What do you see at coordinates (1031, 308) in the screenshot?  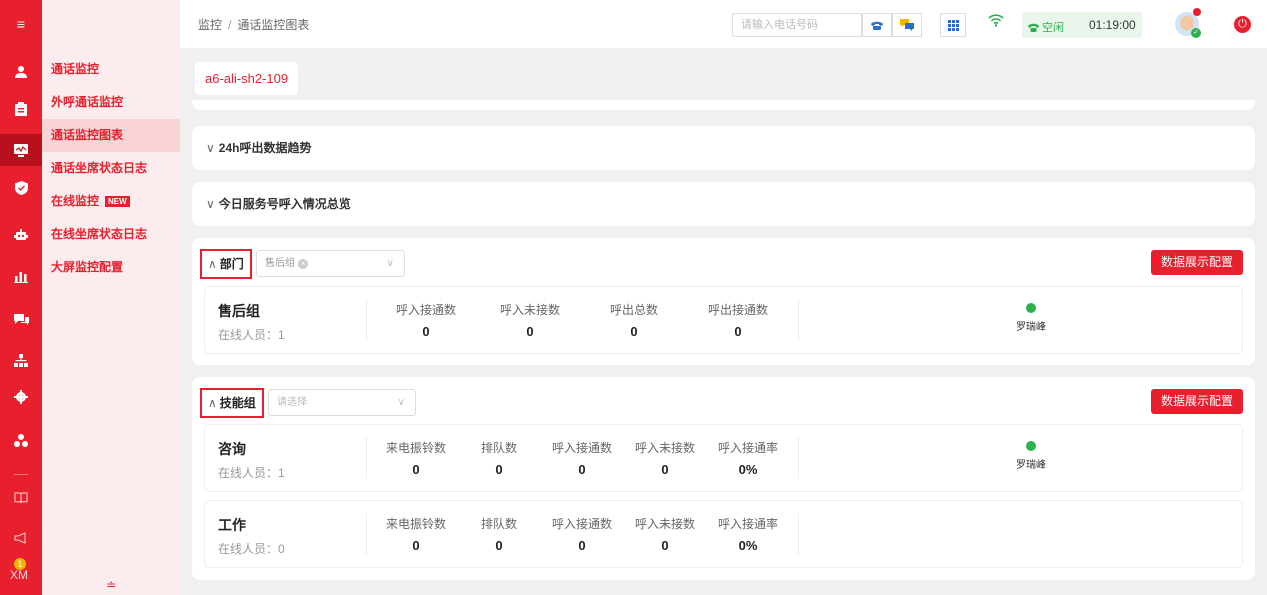 I see `agent-online-icon` at bounding box center [1031, 308].